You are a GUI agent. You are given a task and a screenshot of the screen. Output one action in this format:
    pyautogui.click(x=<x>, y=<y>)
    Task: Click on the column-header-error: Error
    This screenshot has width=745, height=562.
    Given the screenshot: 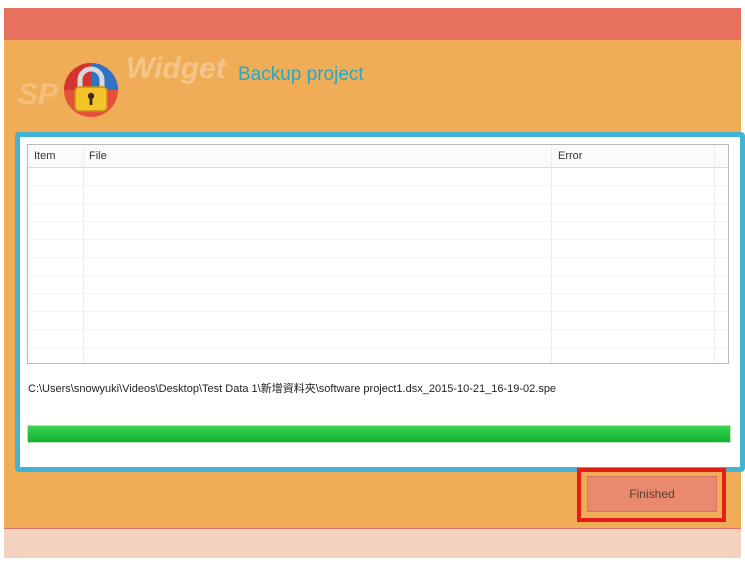 What is the action you would take?
    pyautogui.click(x=570, y=156)
    